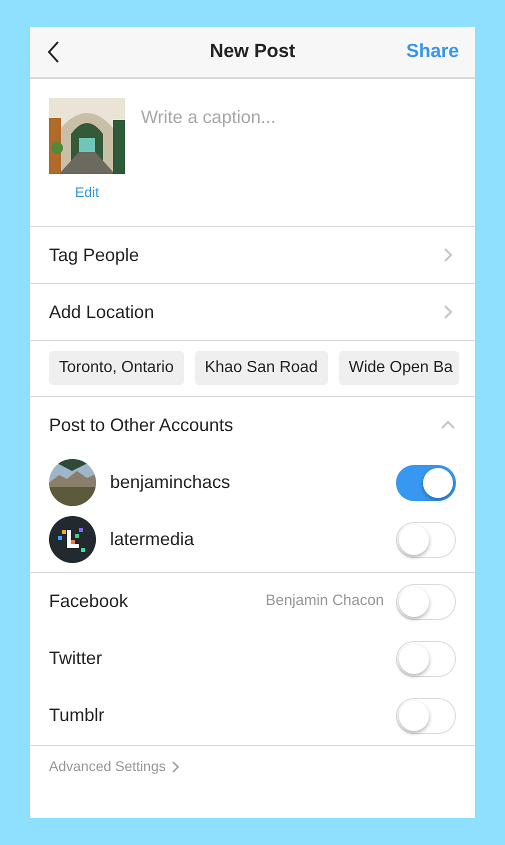 This screenshot has width=505, height=845. What do you see at coordinates (325, 601) in the screenshot?
I see `account-name: Benjamin Chacon` at bounding box center [325, 601].